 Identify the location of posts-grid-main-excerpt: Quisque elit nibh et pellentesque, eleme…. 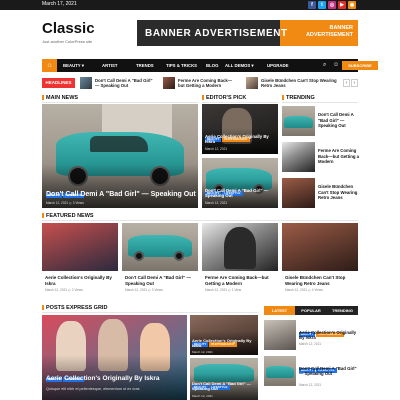
(93, 389).